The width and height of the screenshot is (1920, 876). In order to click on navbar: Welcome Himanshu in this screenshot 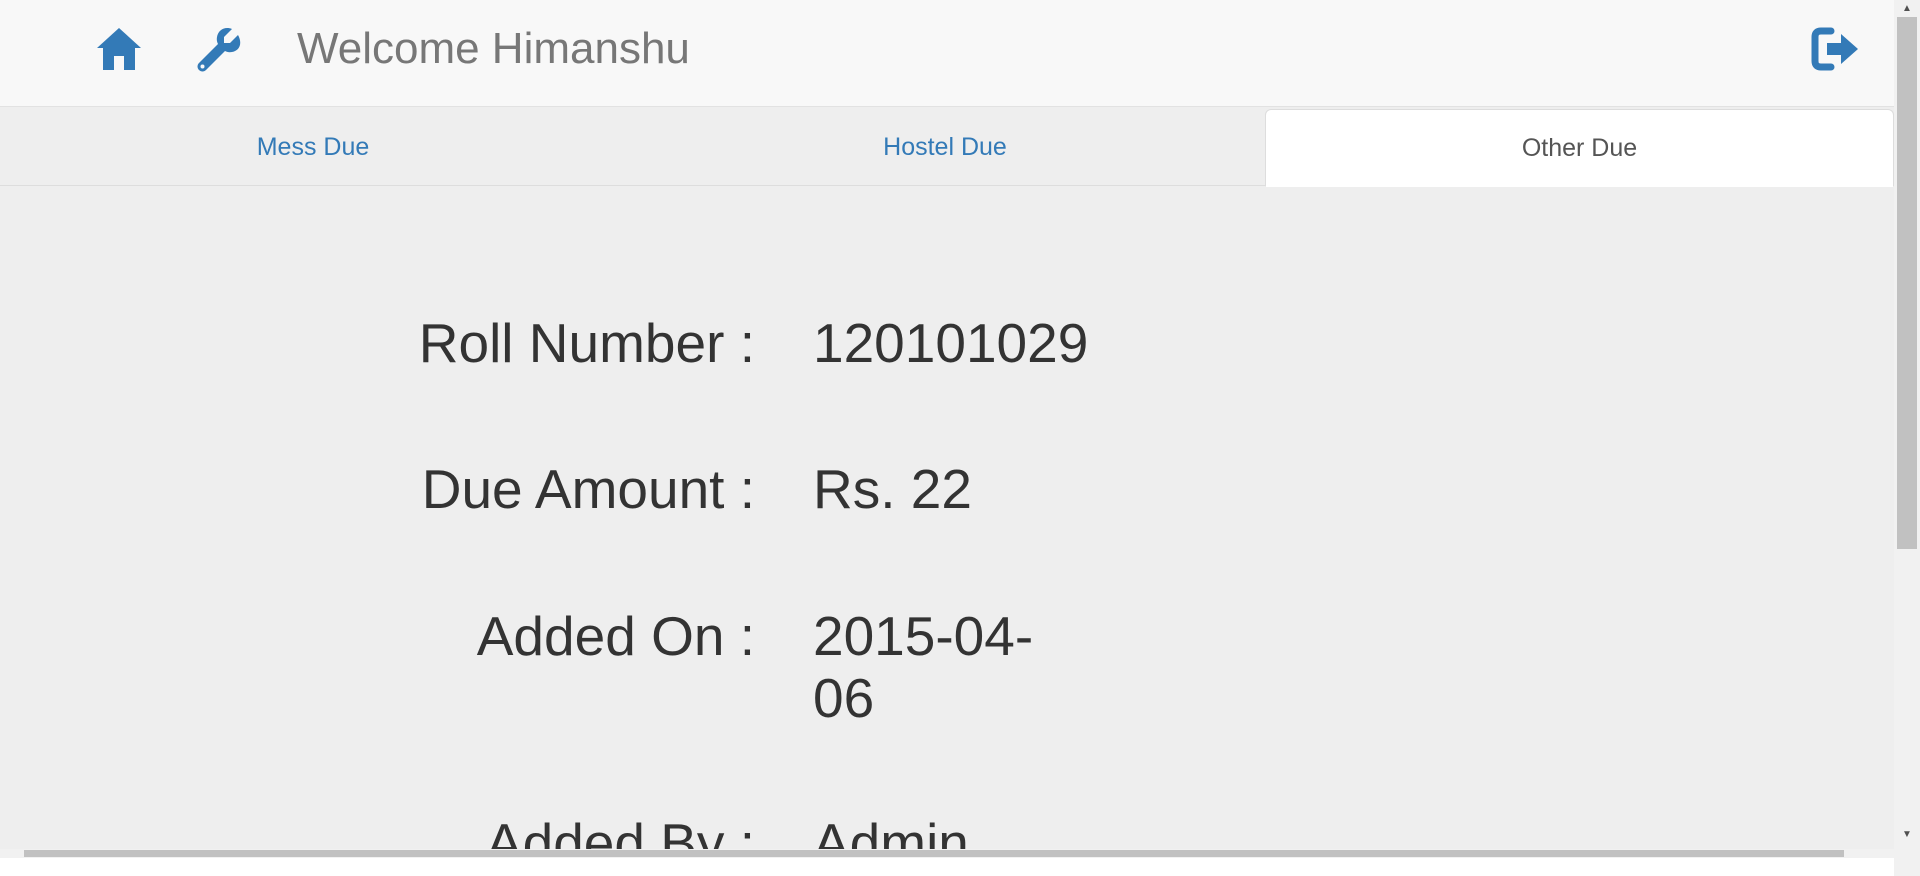, I will do `click(947, 53)`.